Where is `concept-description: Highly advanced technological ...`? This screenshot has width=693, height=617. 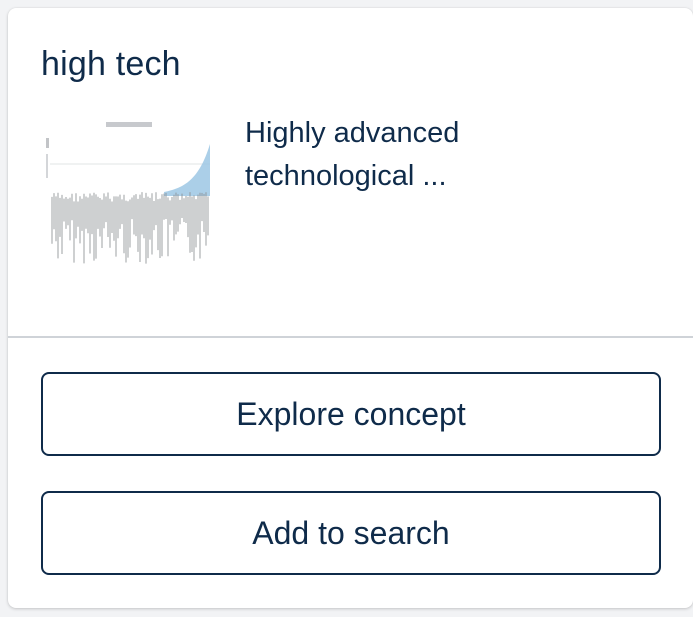 concept-description: Highly advanced technological ... is located at coordinates (352, 154).